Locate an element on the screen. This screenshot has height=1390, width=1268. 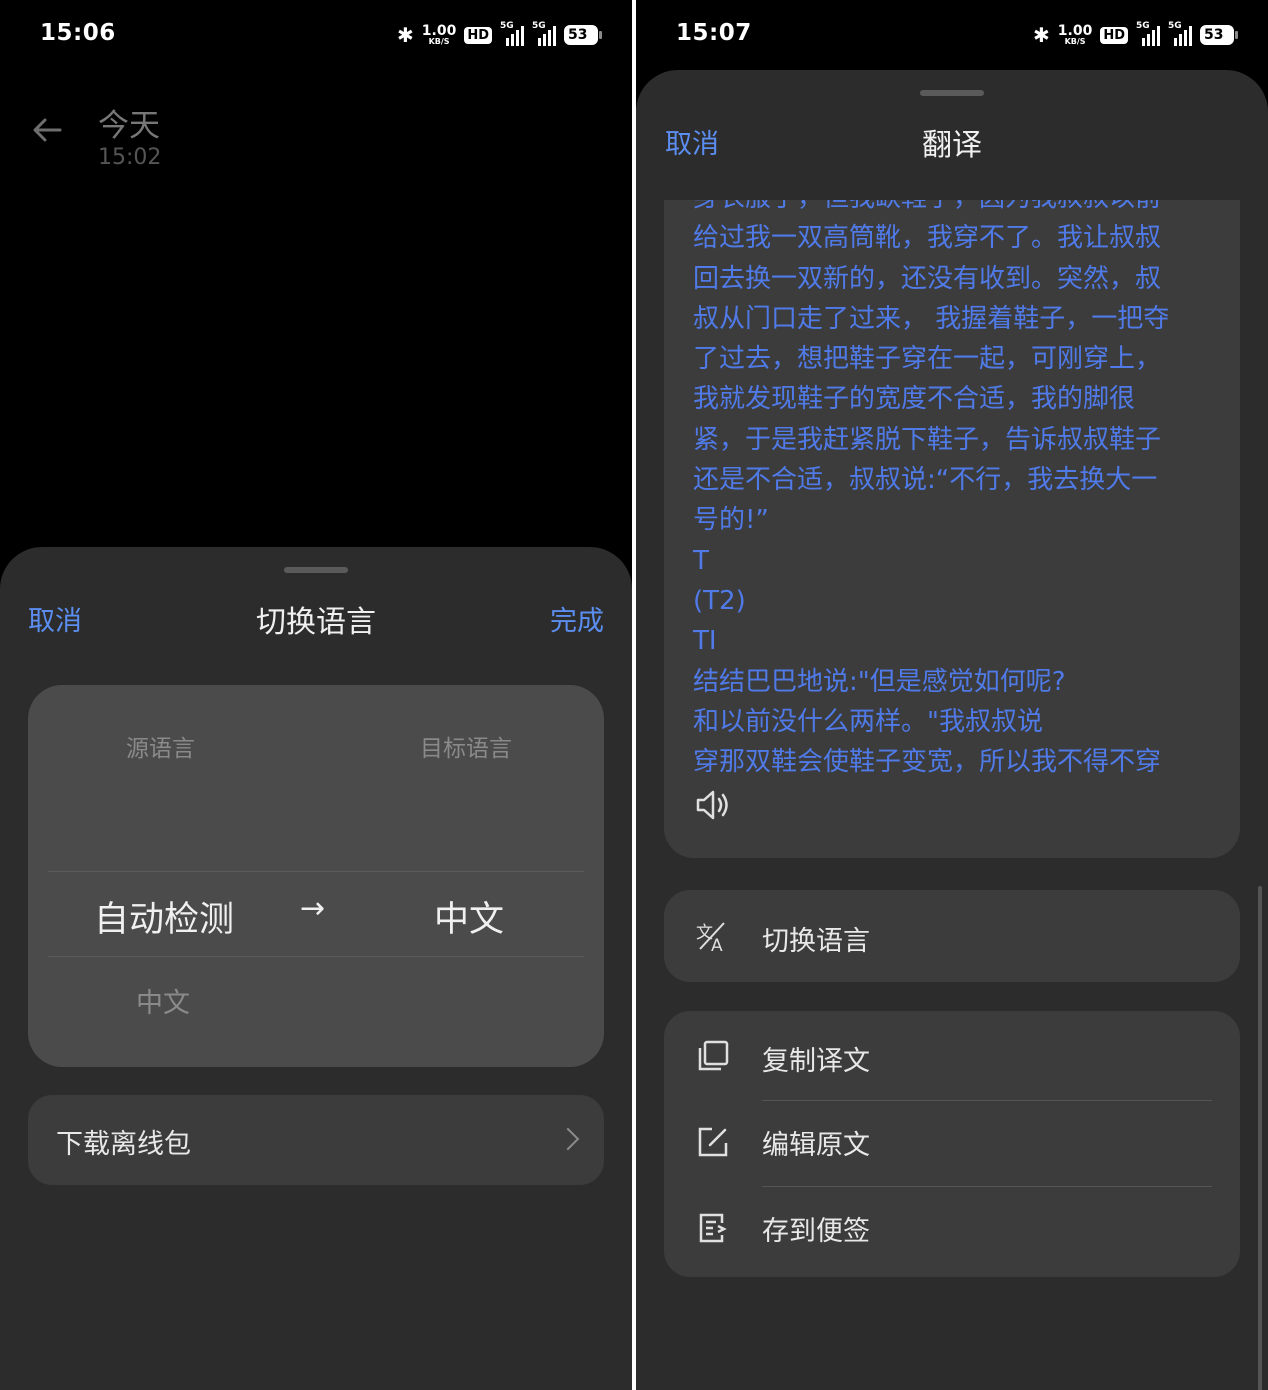
selection-top-line is located at coordinates (316, 871).